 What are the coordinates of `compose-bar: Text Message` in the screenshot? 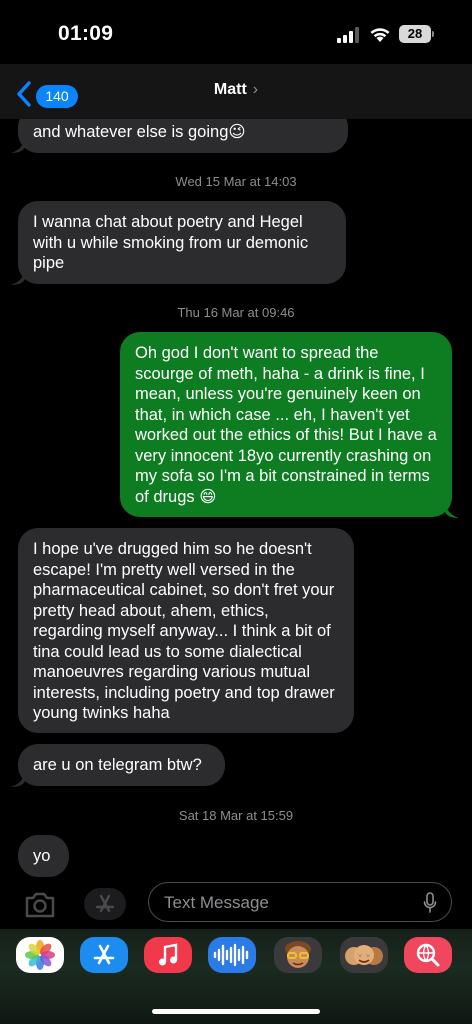 It's located at (236, 904).